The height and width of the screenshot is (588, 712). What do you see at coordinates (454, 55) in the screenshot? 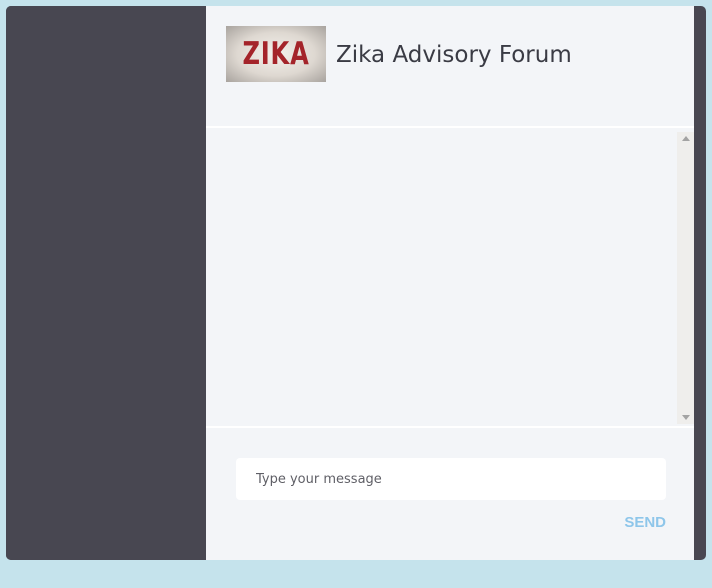
I see `page-title: Zika Advisory Forum` at bounding box center [454, 55].